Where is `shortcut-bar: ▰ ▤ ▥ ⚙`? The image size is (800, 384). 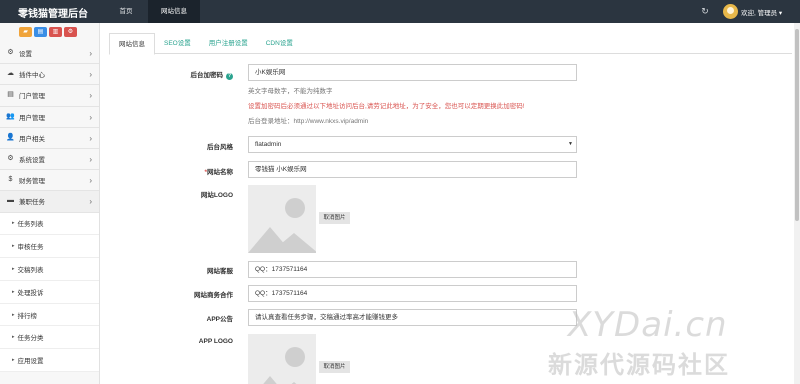 shortcut-bar: ▰ ▤ ▥ ⚙ is located at coordinates (49, 33).